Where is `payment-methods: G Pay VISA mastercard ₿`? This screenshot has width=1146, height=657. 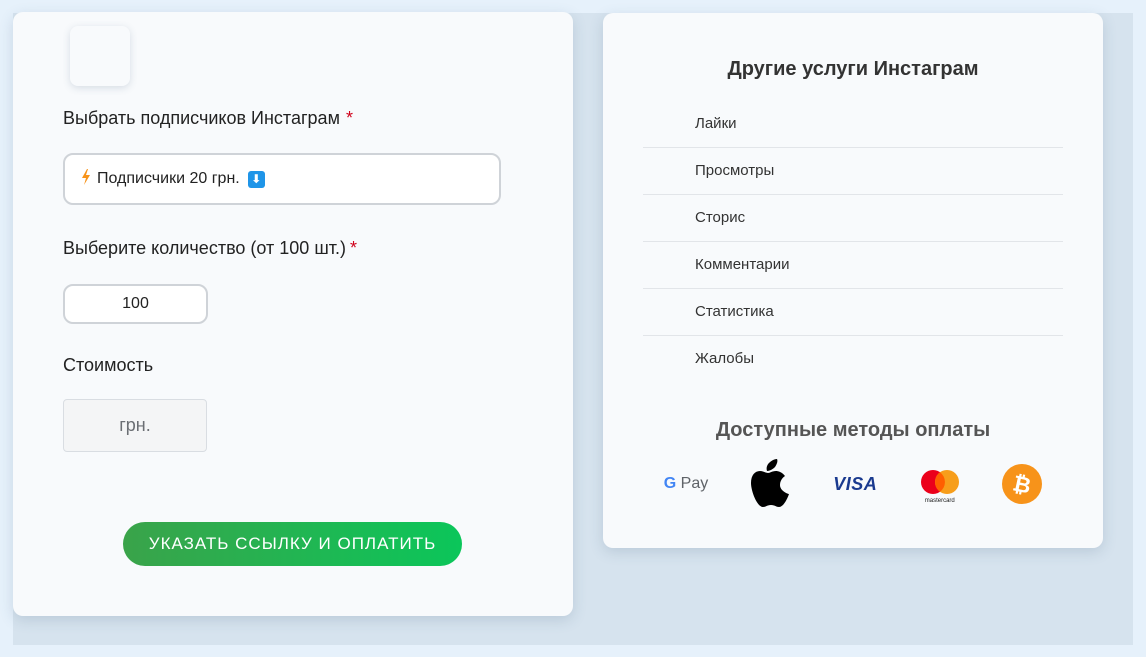
payment-methods: G Pay VISA mastercard ₿ is located at coordinates (853, 484).